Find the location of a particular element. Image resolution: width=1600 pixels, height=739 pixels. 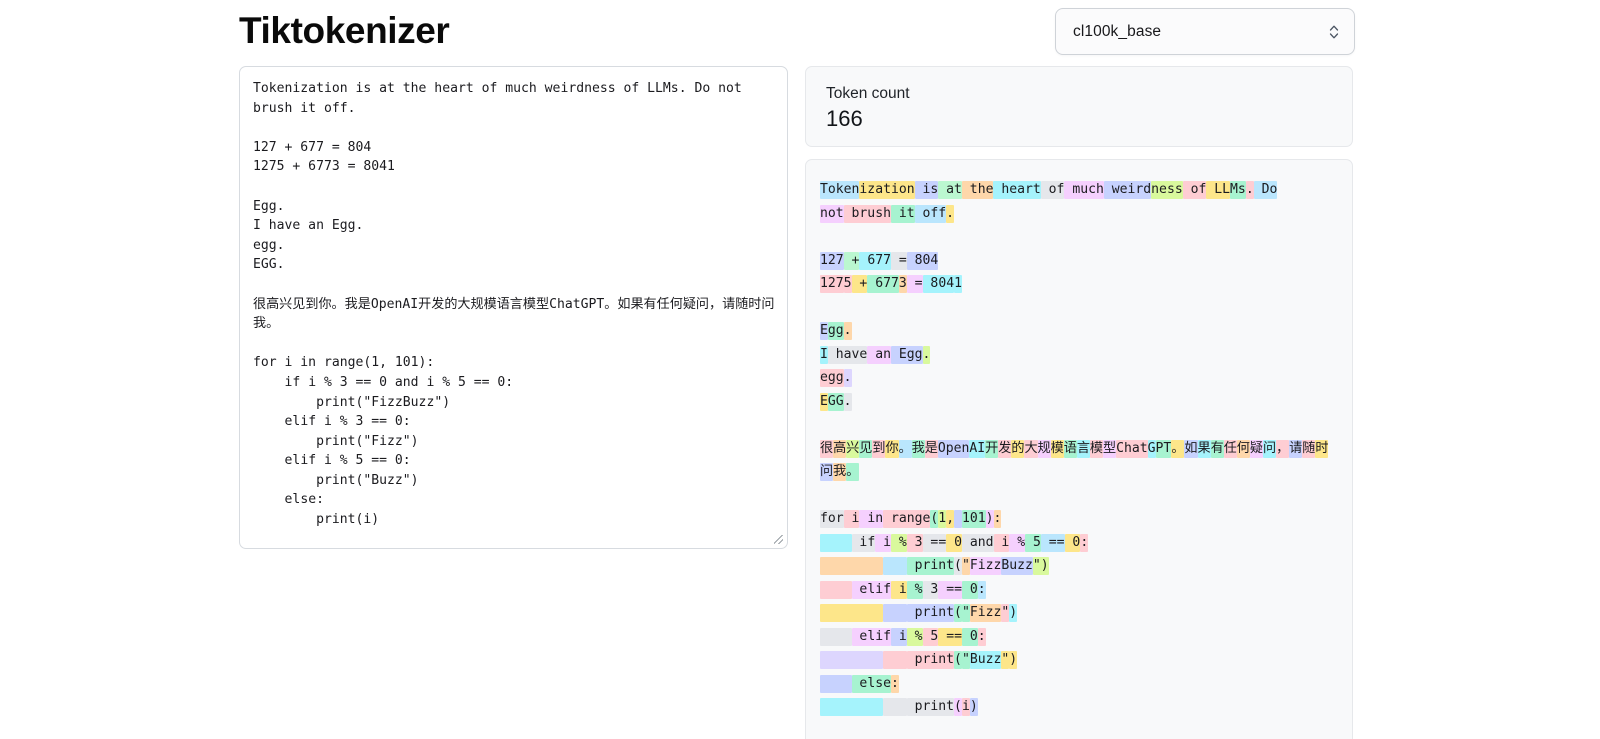

token: if is located at coordinates (863, 542).